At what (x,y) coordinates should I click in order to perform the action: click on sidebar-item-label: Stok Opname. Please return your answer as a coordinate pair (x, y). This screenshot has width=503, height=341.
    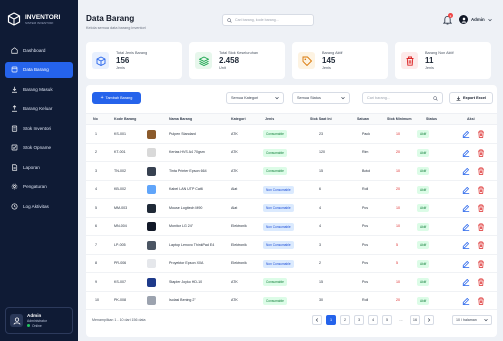
    Looking at the image, I should click on (37, 147).